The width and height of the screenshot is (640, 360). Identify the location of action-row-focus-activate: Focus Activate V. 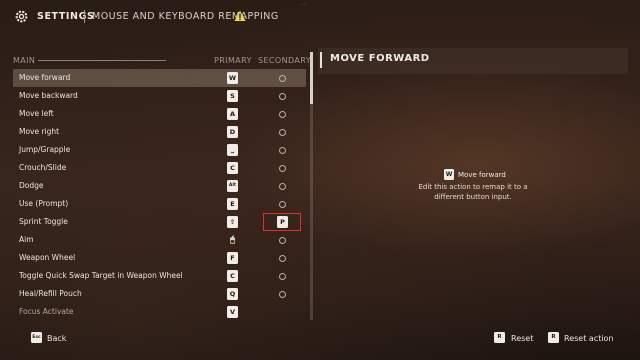
(159, 312).